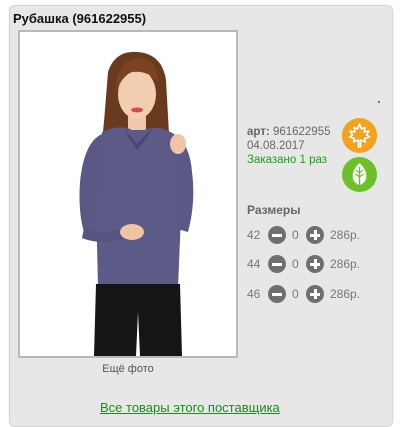 The height and width of the screenshot is (427, 401). Describe the element at coordinates (301, 132) in the screenshot. I see `article-value: 961622955` at that location.